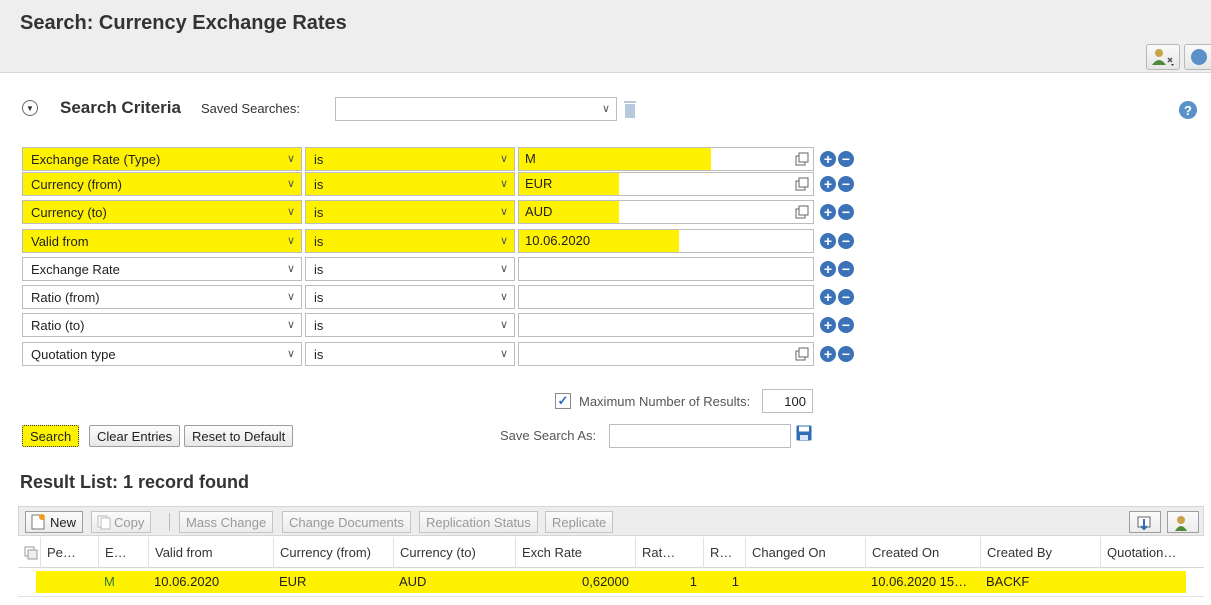  I want to click on page-title: Search: Currency Exchange Rates, so click(183, 23).